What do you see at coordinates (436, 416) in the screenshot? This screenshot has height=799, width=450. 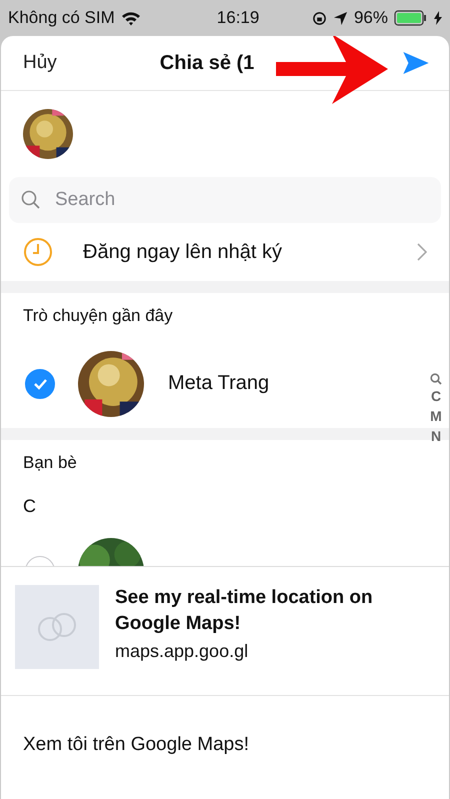 I see `index-letter: M` at bounding box center [436, 416].